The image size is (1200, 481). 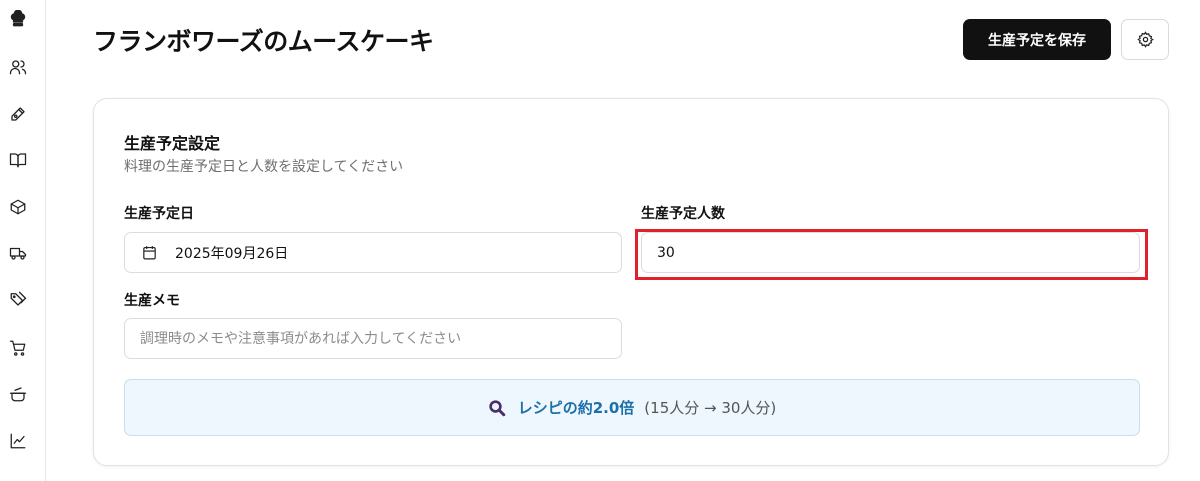 I want to click on chef-hat-icon, so click(x=18, y=19).